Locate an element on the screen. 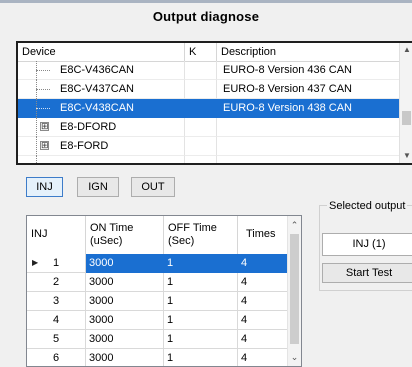 The width and height of the screenshot is (412, 367). inj-button: INJ is located at coordinates (44, 187).